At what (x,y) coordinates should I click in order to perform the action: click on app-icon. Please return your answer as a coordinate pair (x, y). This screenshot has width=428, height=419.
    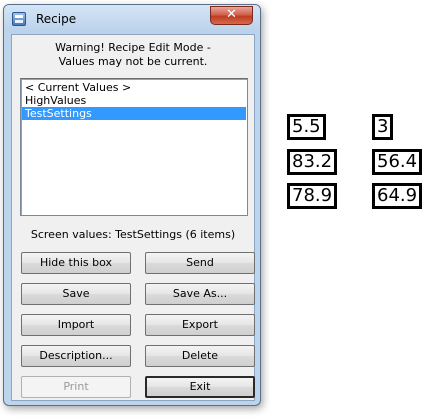
    Looking at the image, I should click on (19, 19).